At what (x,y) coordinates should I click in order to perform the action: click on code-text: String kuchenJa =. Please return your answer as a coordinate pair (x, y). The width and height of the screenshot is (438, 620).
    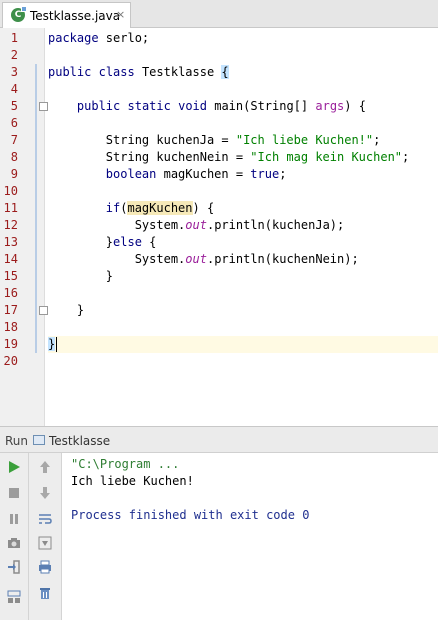
    Looking at the image, I should click on (170, 140).